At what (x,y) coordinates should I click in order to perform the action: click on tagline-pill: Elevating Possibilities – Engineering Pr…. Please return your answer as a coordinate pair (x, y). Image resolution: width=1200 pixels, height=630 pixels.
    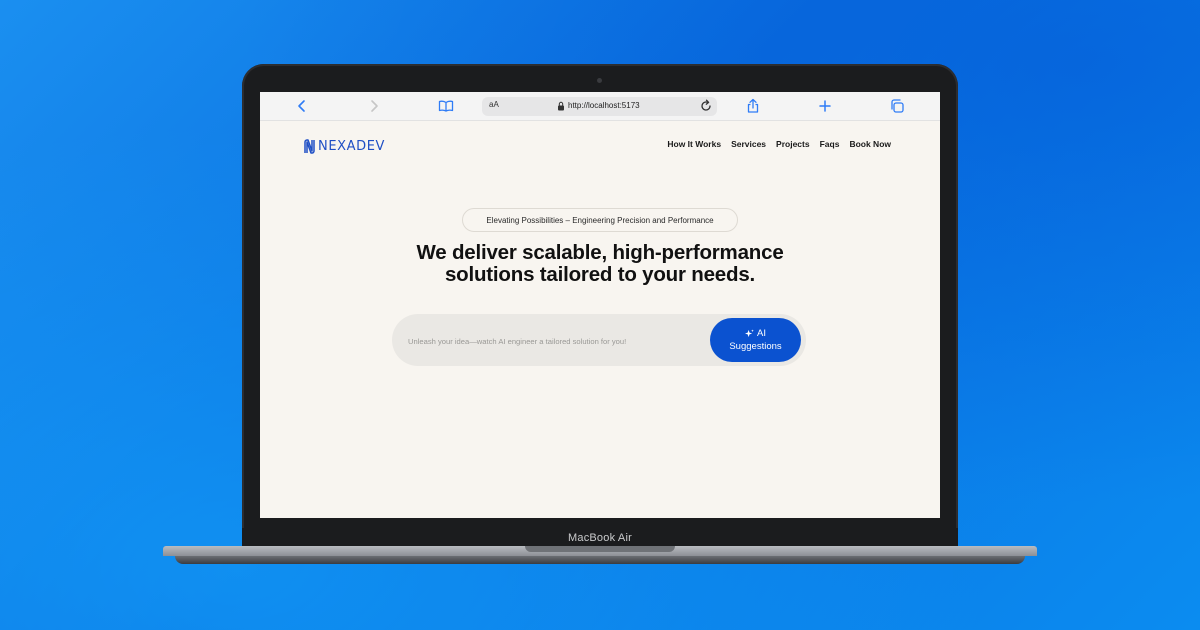
    Looking at the image, I should click on (600, 220).